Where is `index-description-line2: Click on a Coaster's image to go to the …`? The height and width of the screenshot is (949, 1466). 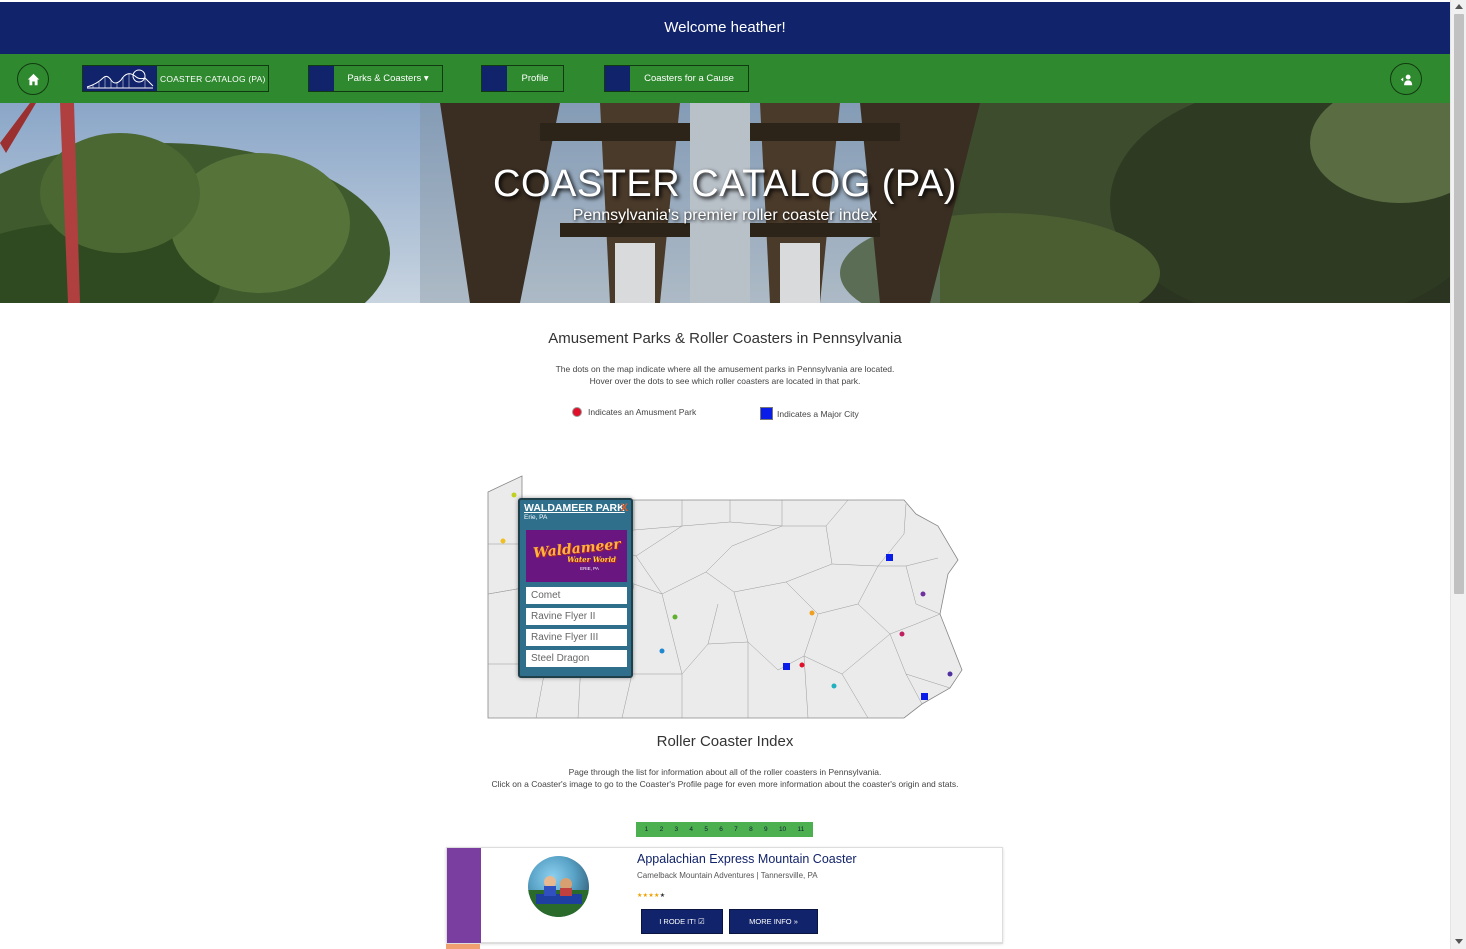 index-description-line2: Click on a Coaster's image to go to the … is located at coordinates (725, 784).